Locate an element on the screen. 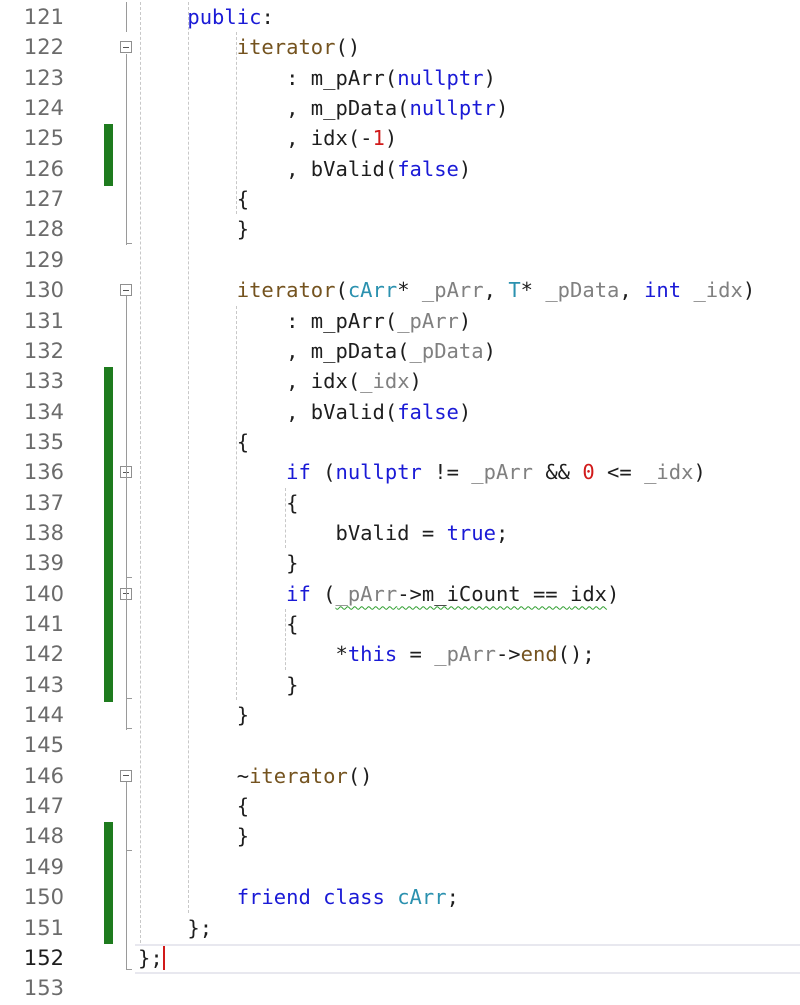 This screenshot has height=1005, width=800. line-number: 152 is located at coordinates (43, 957).